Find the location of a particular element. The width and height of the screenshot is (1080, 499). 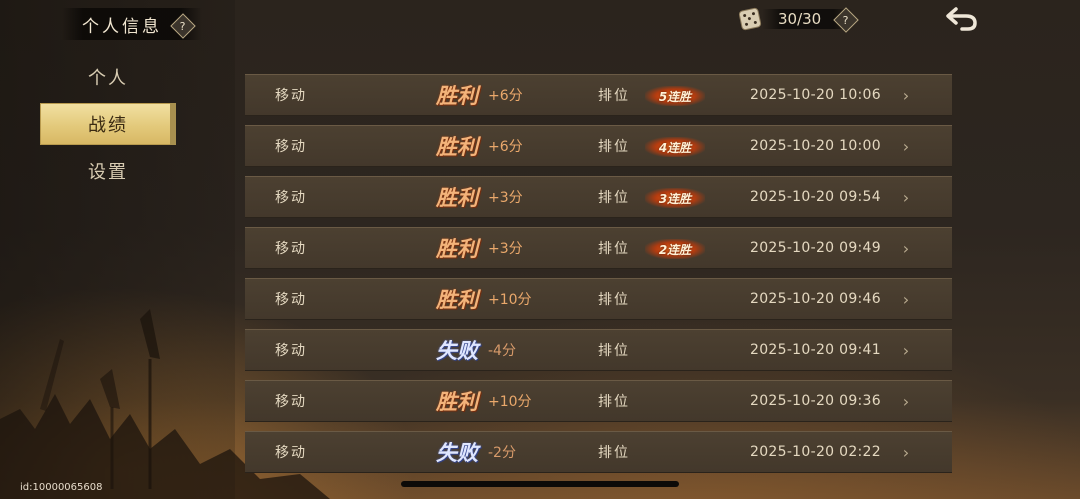

sidebar-item-records: 战绩 is located at coordinates (108, 124).